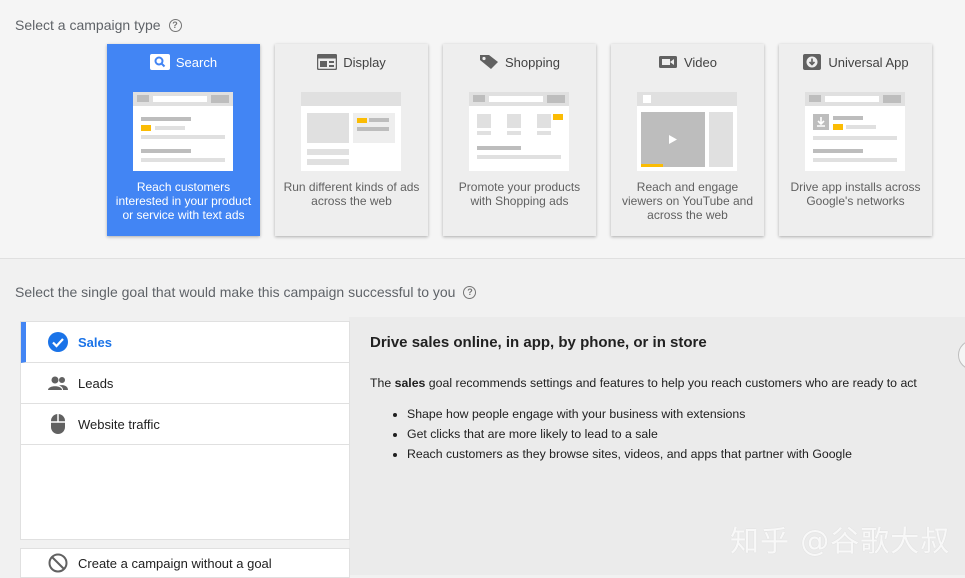  What do you see at coordinates (185, 342) in the screenshot?
I see `goal-item-sales: Sales` at bounding box center [185, 342].